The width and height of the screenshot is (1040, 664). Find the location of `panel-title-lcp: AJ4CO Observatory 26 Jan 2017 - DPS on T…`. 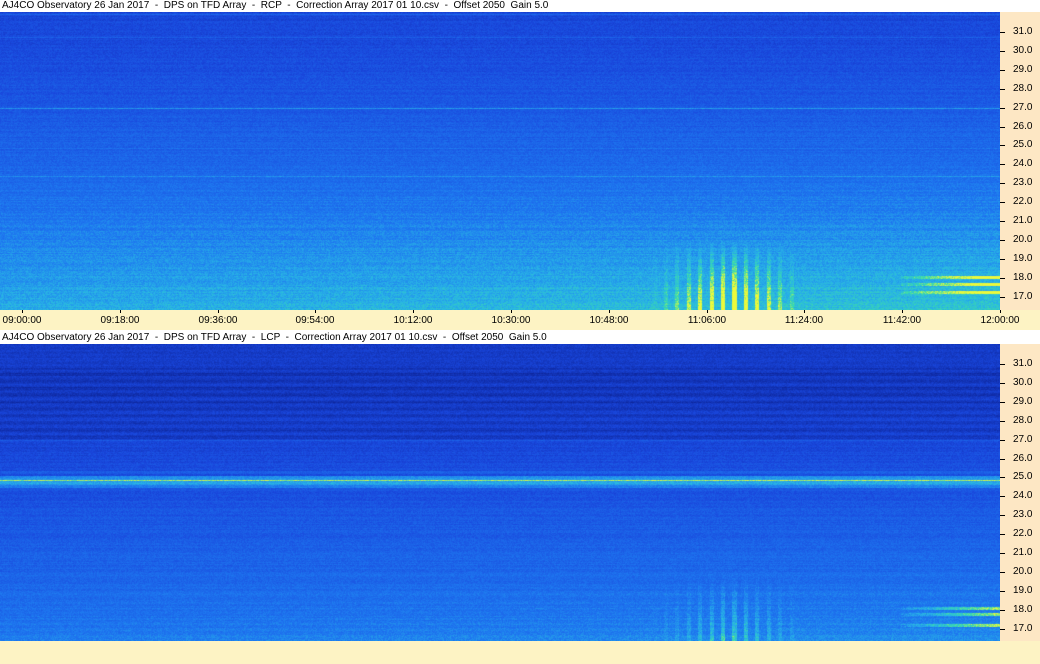

panel-title-lcp: AJ4CO Observatory 26 Jan 2017 - DPS on T… is located at coordinates (520, 338).